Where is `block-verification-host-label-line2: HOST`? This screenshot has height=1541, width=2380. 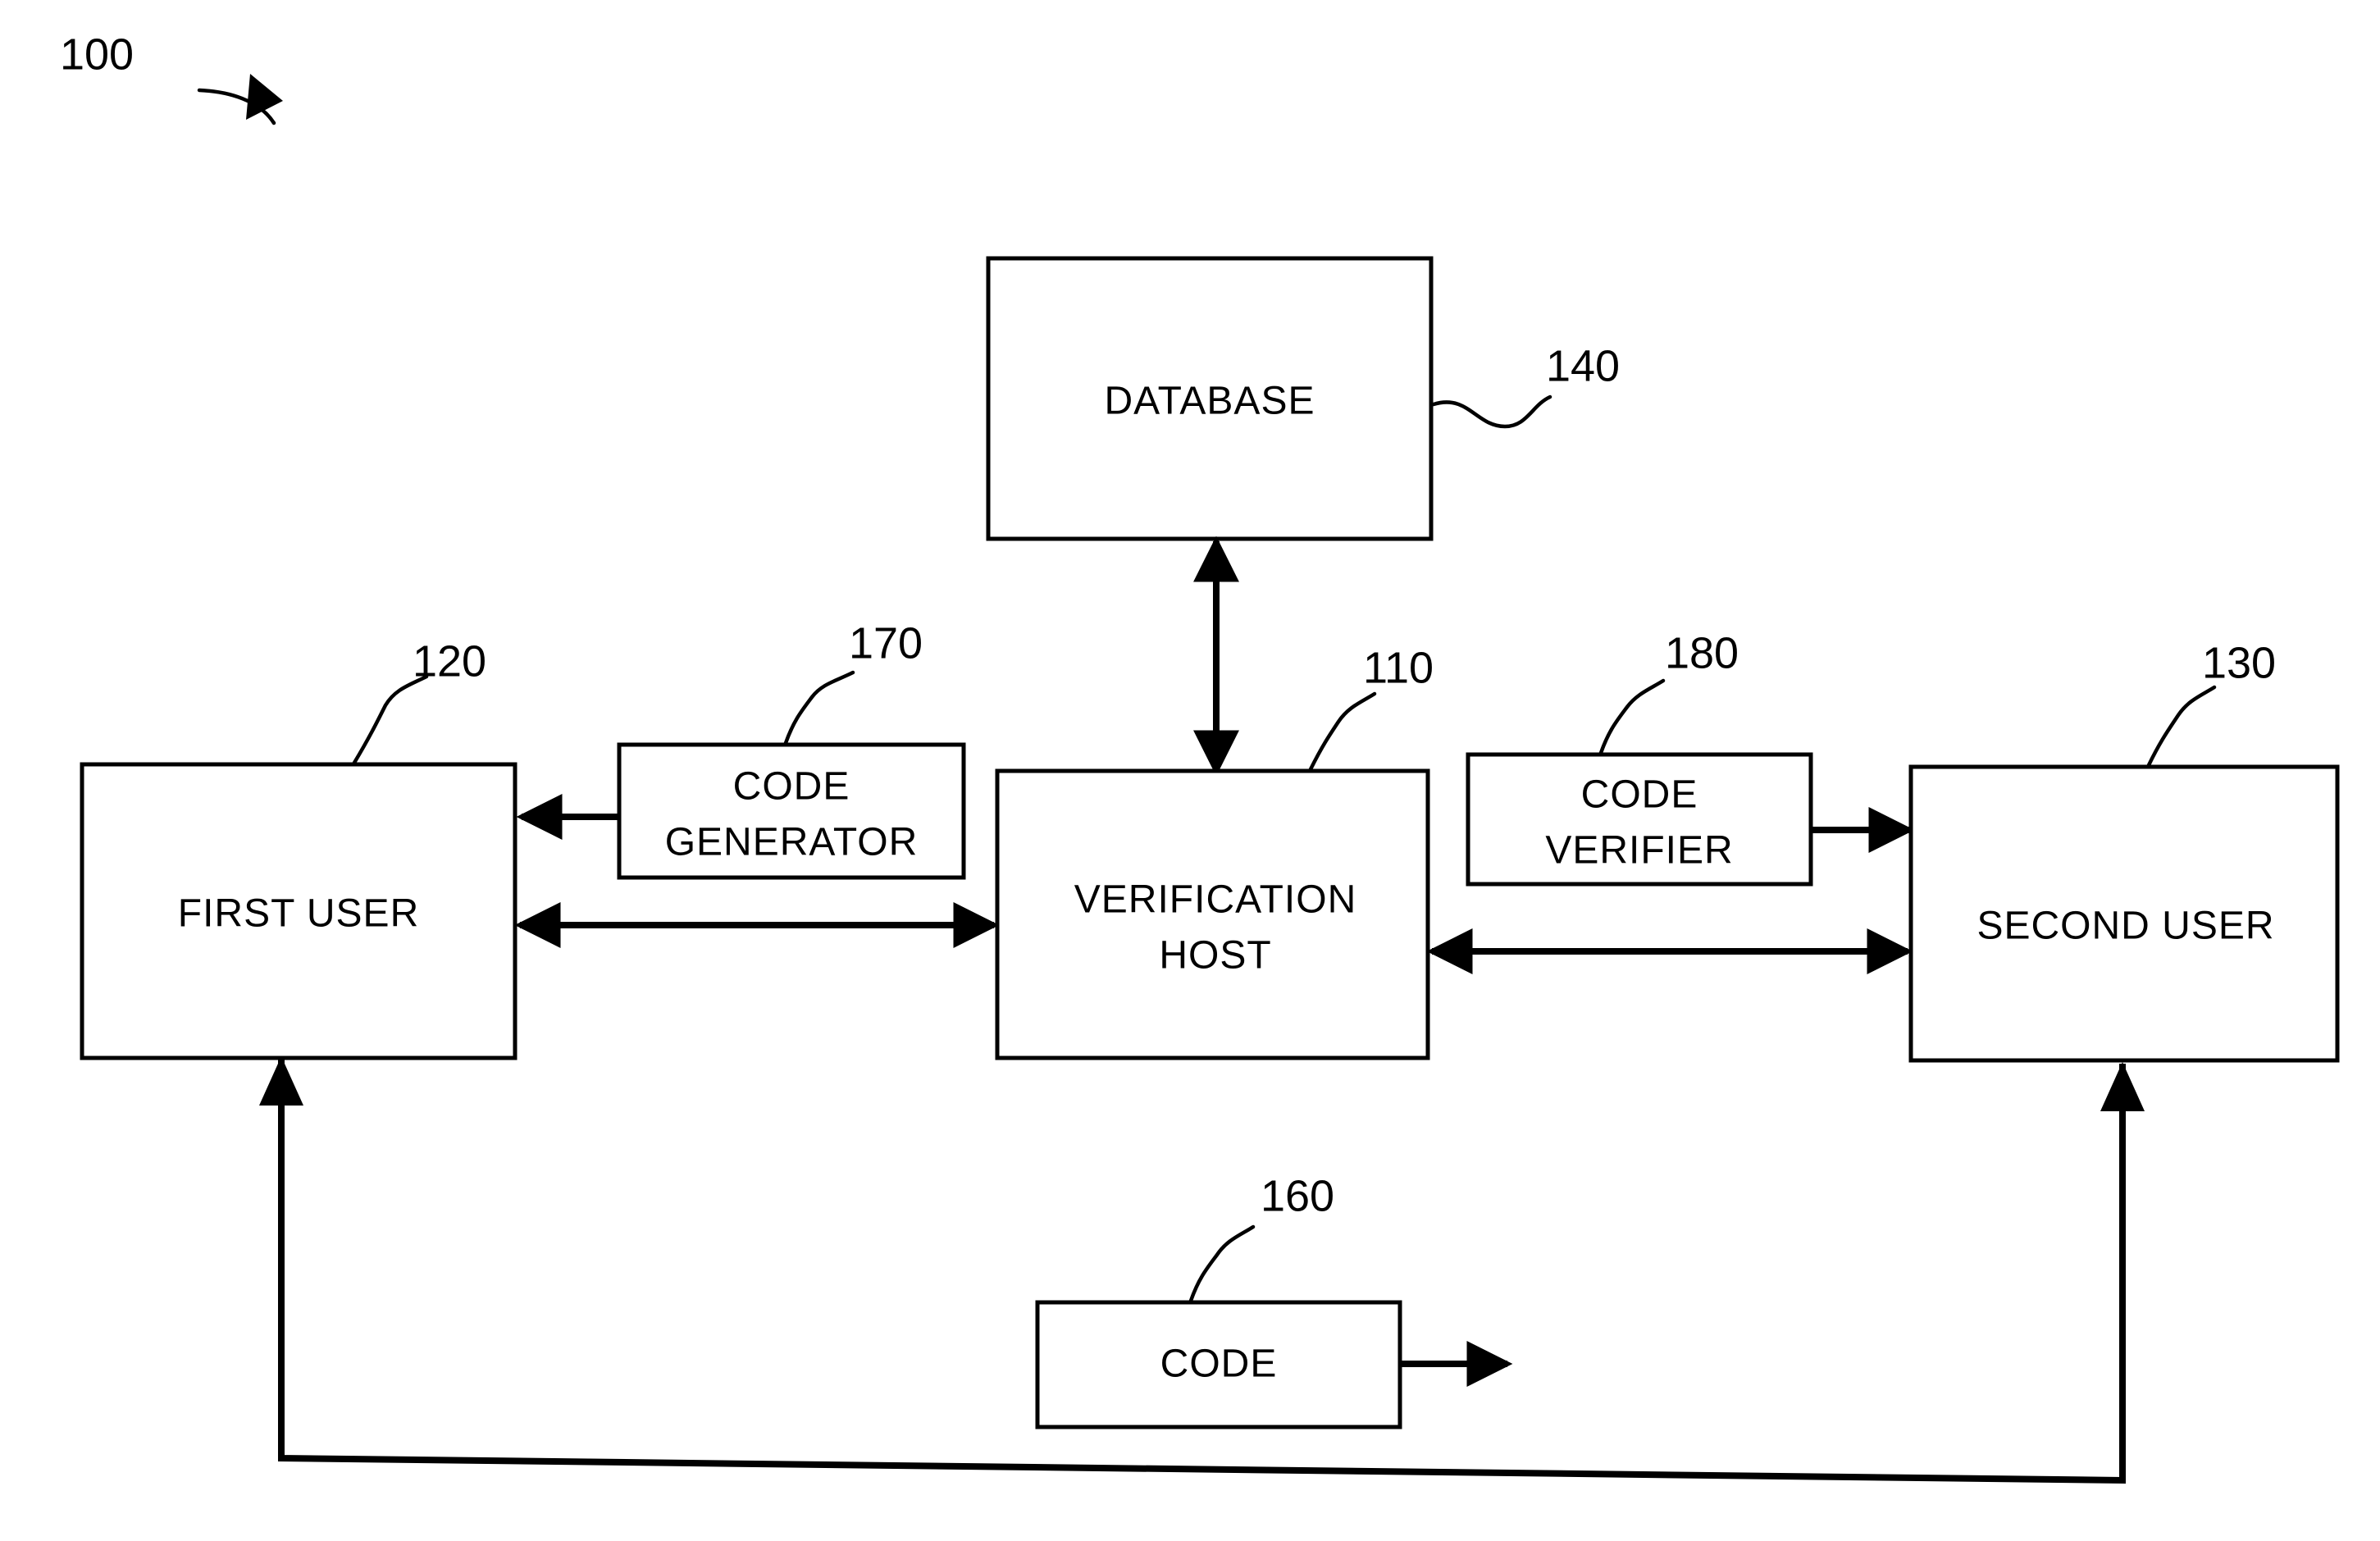 block-verification-host-label-line2: HOST is located at coordinates (1215, 956).